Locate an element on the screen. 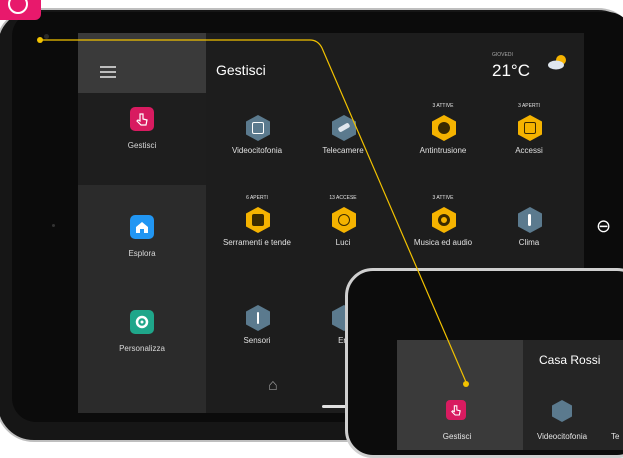 The image size is (623, 458). tile-telecamere: Telecamere is located at coordinates (343, 145).